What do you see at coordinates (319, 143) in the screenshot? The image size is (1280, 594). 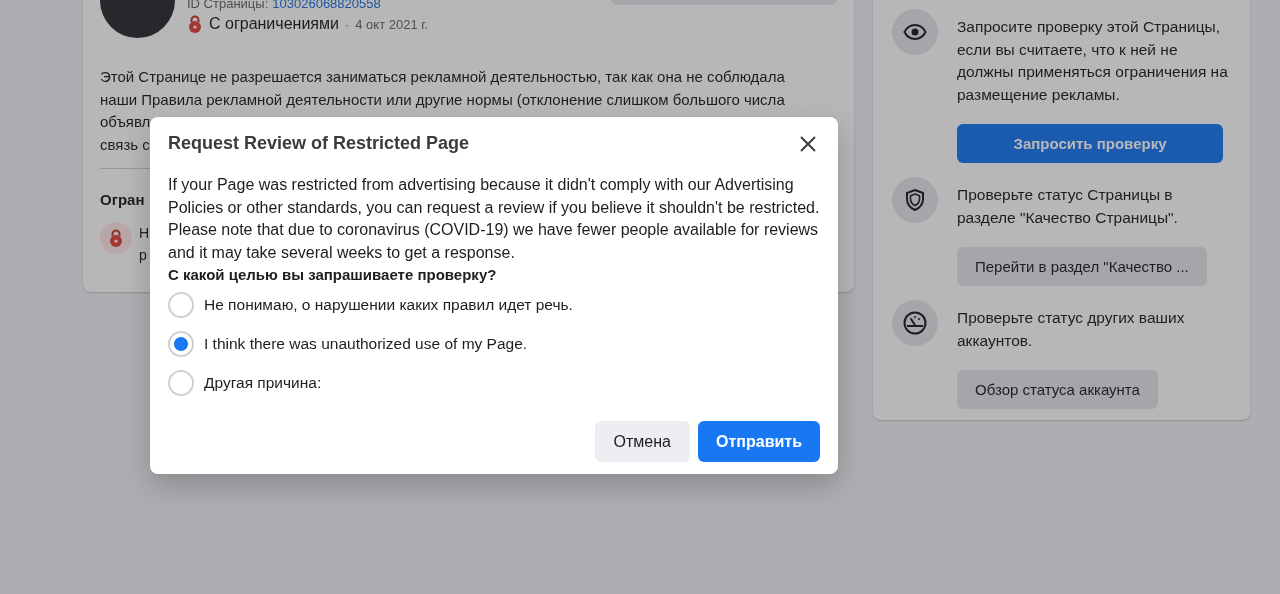 I see `dialog-title: Request Review of Restricted Page` at bounding box center [319, 143].